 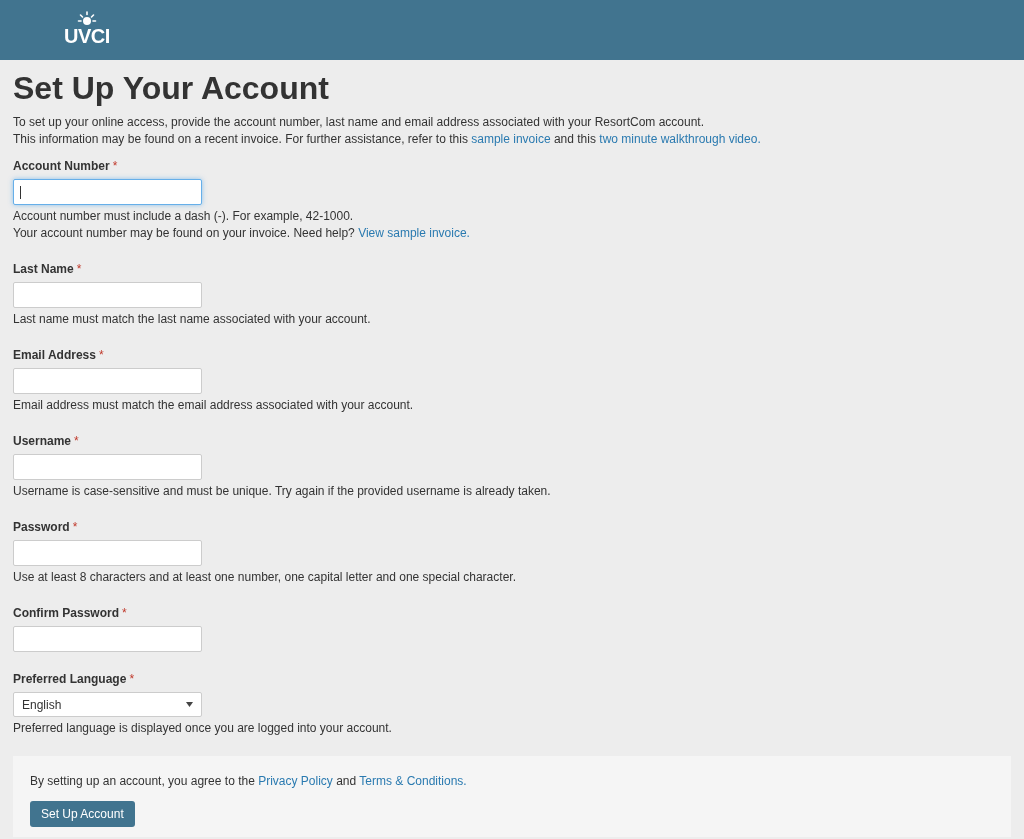 What do you see at coordinates (82, 814) in the screenshot?
I see `set-up-account-button: Set Up Account` at bounding box center [82, 814].